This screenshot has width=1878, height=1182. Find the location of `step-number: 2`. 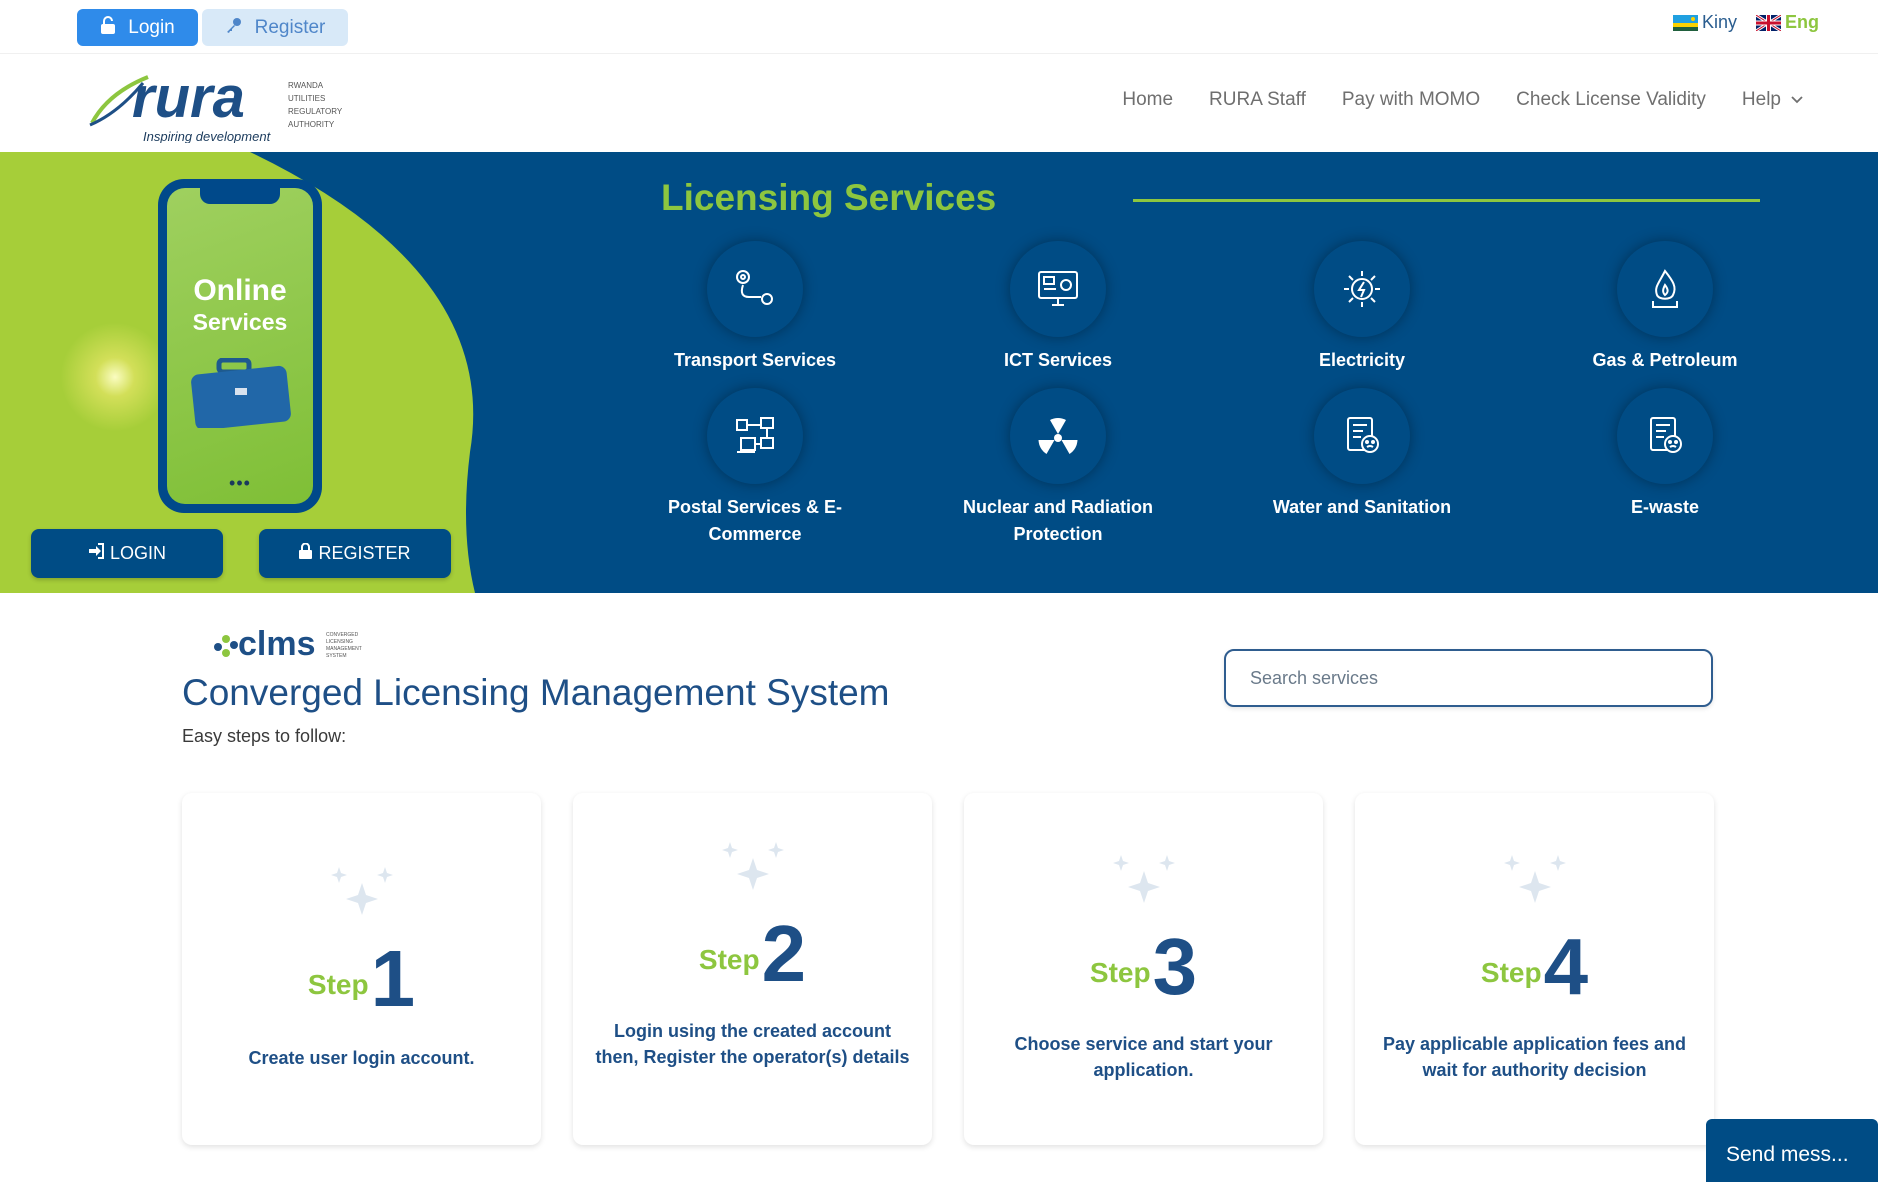

step-number: 2 is located at coordinates (784, 953).